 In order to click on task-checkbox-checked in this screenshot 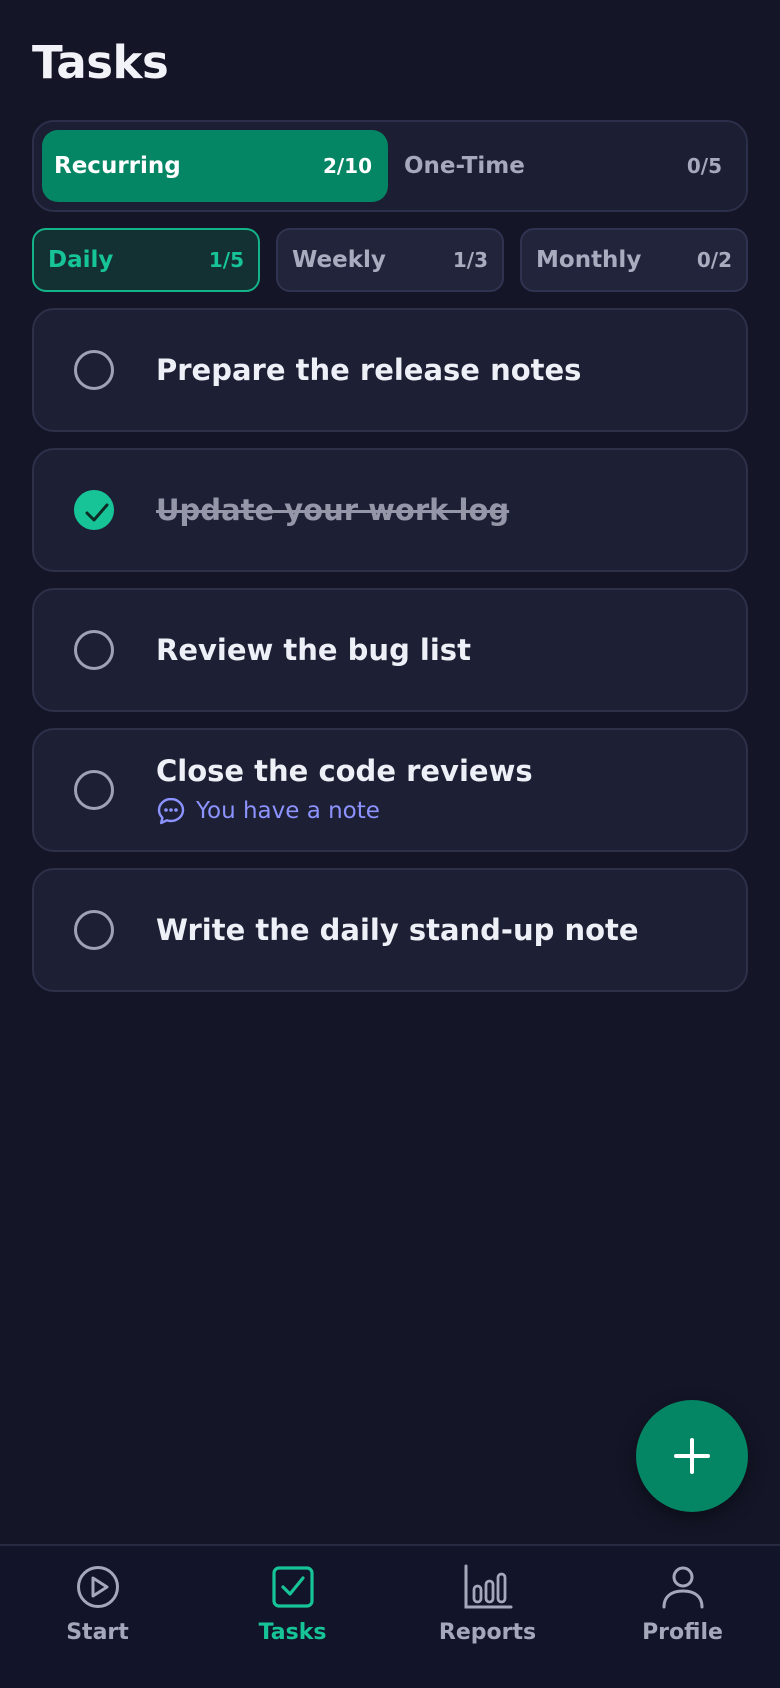, I will do `click(94, 510)`.